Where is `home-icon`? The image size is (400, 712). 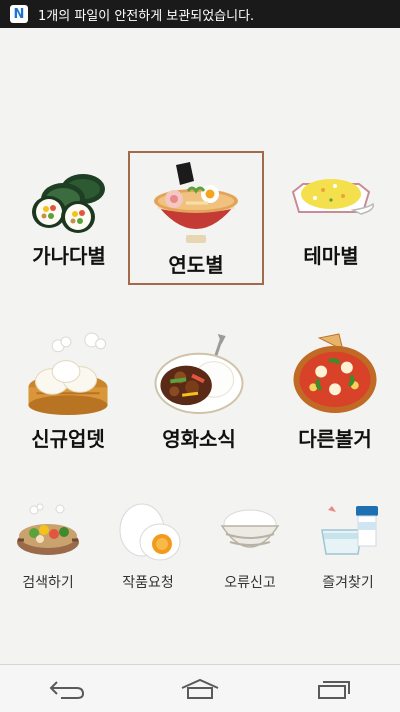 home-icon is located at coordinates (200, 688).